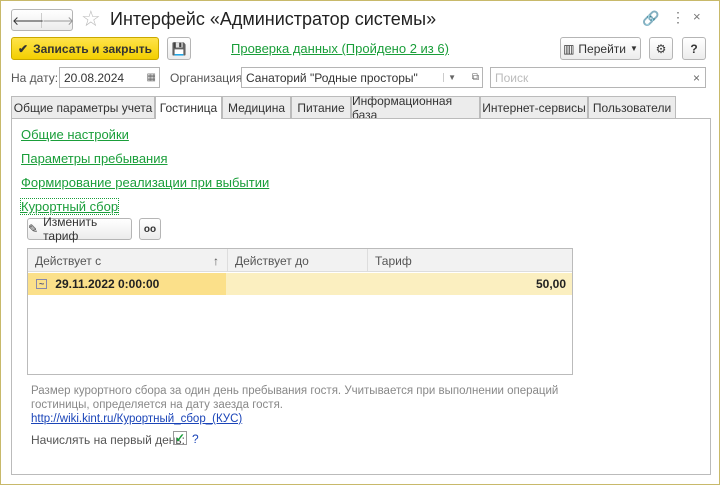  What do you see at coordinates (569, 48) in the screenshot?
I see `panel-icon: ▥` at bounding box center [569, 48].